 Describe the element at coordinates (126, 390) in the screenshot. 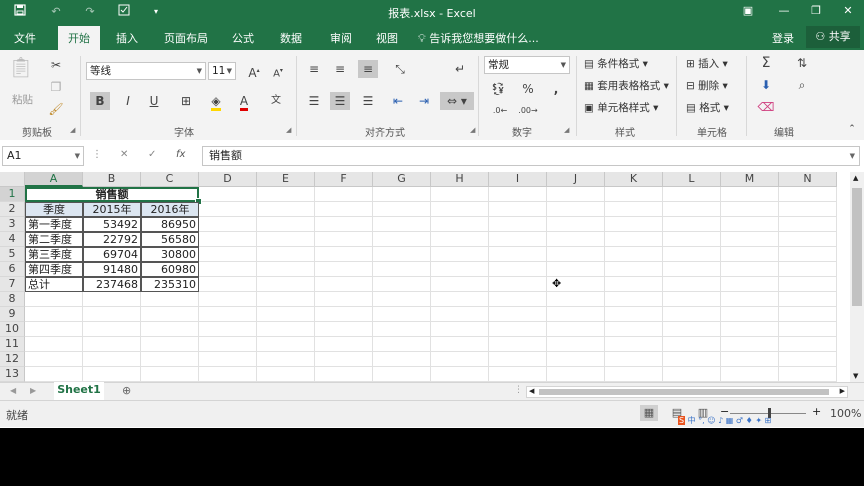

I see `add-sheet-icon: ⊕` at that location.